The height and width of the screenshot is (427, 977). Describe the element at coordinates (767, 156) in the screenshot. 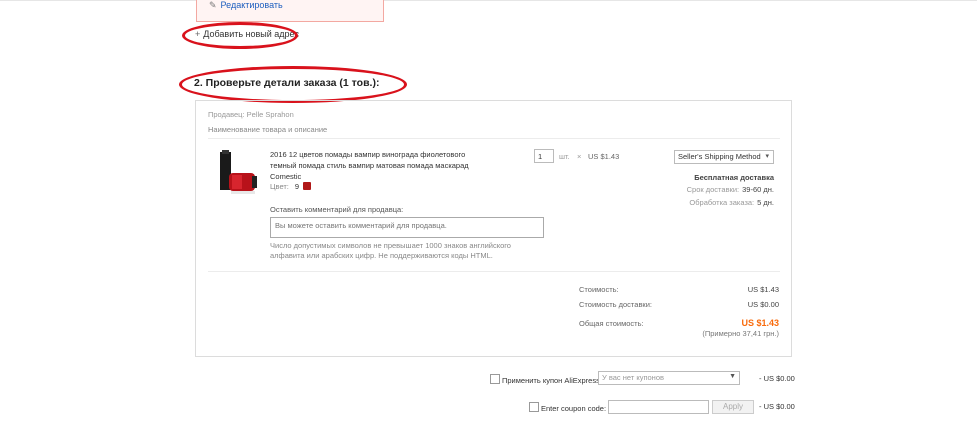

I see `chevron-down-icon: ▾` at that location.